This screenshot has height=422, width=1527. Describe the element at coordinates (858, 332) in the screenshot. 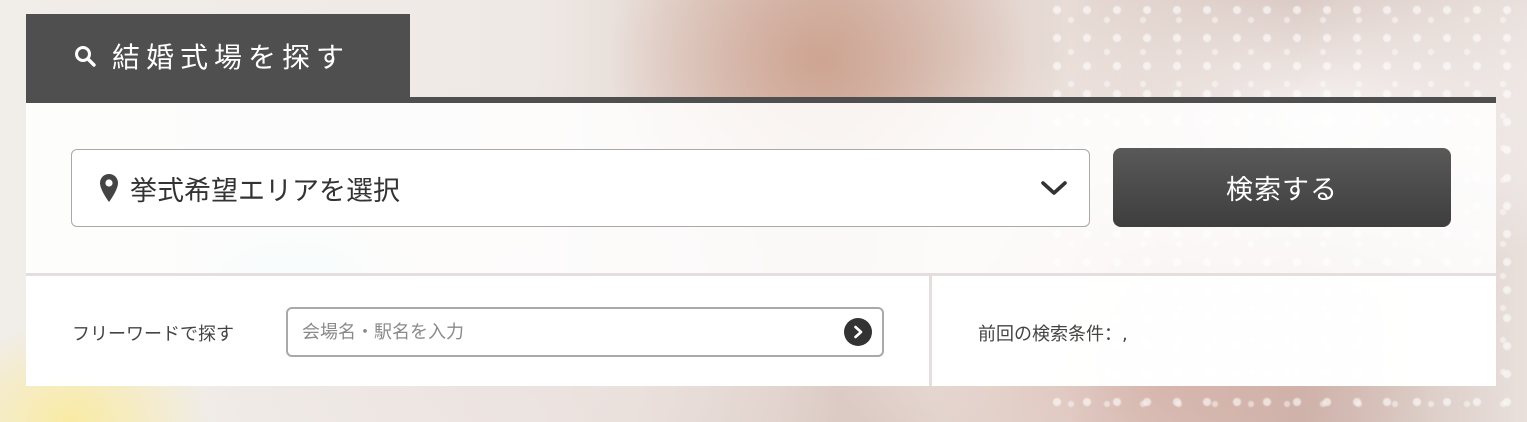

I see `chevron-right-circle-icon` at that location.